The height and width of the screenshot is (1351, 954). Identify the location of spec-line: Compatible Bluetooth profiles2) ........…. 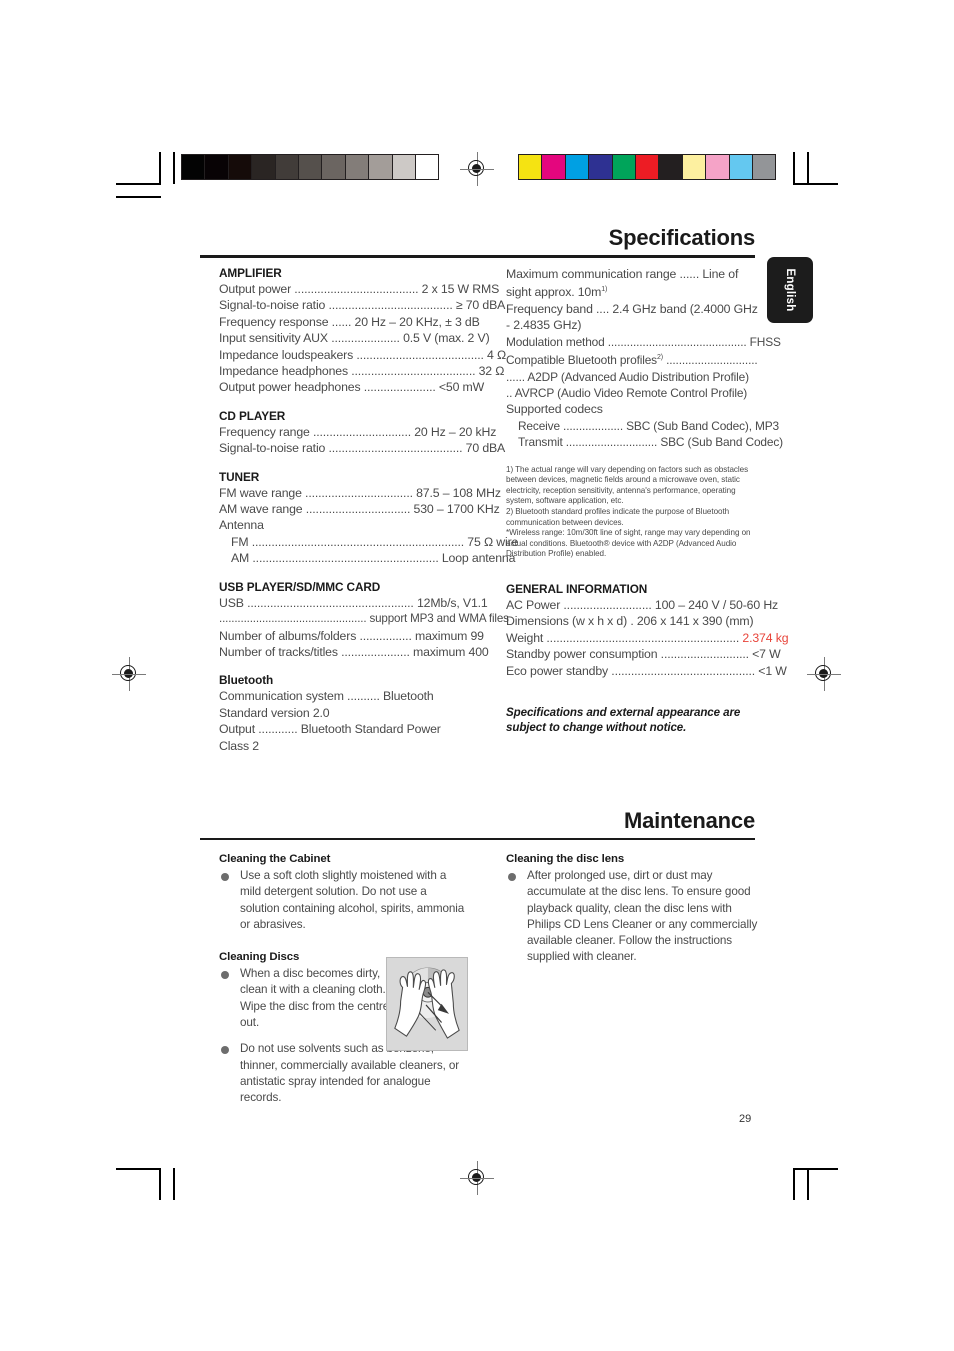
(632, 360).